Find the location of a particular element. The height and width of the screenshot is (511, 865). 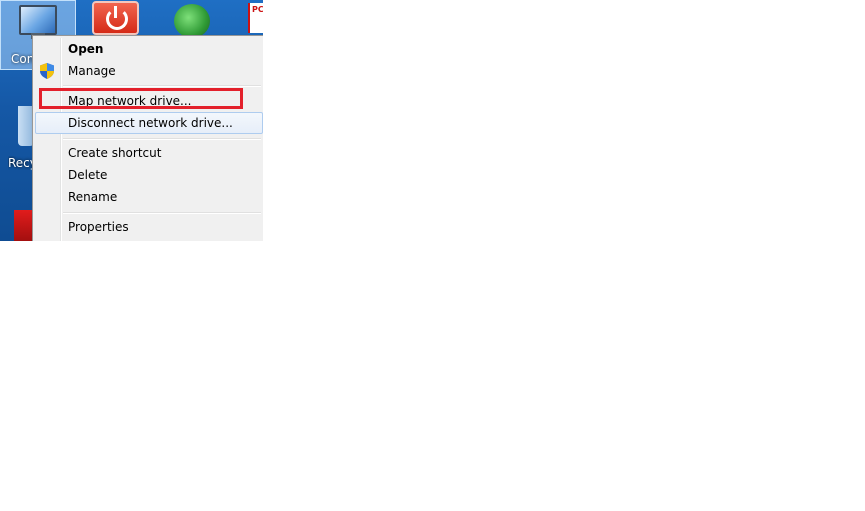

menu-item-open: Open is located at coordinates (149, 49).